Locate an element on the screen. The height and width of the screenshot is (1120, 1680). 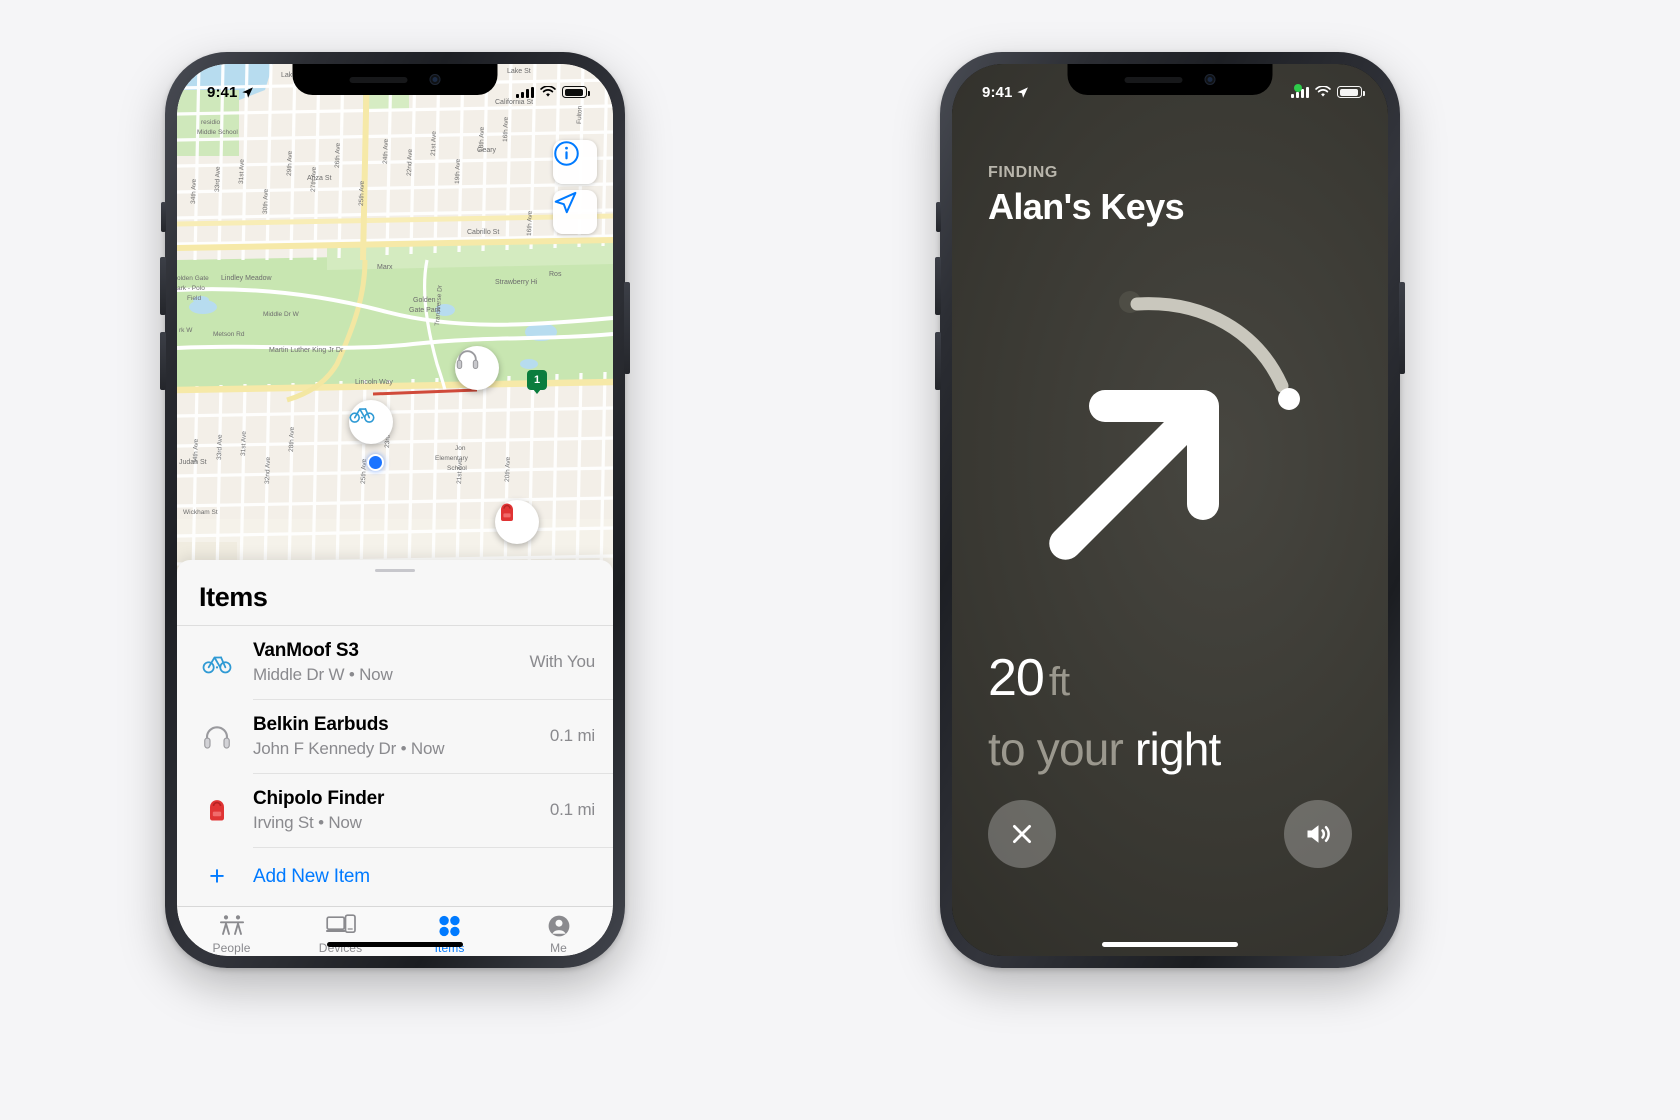
page-title: Items is located at coordinates (233, 597).